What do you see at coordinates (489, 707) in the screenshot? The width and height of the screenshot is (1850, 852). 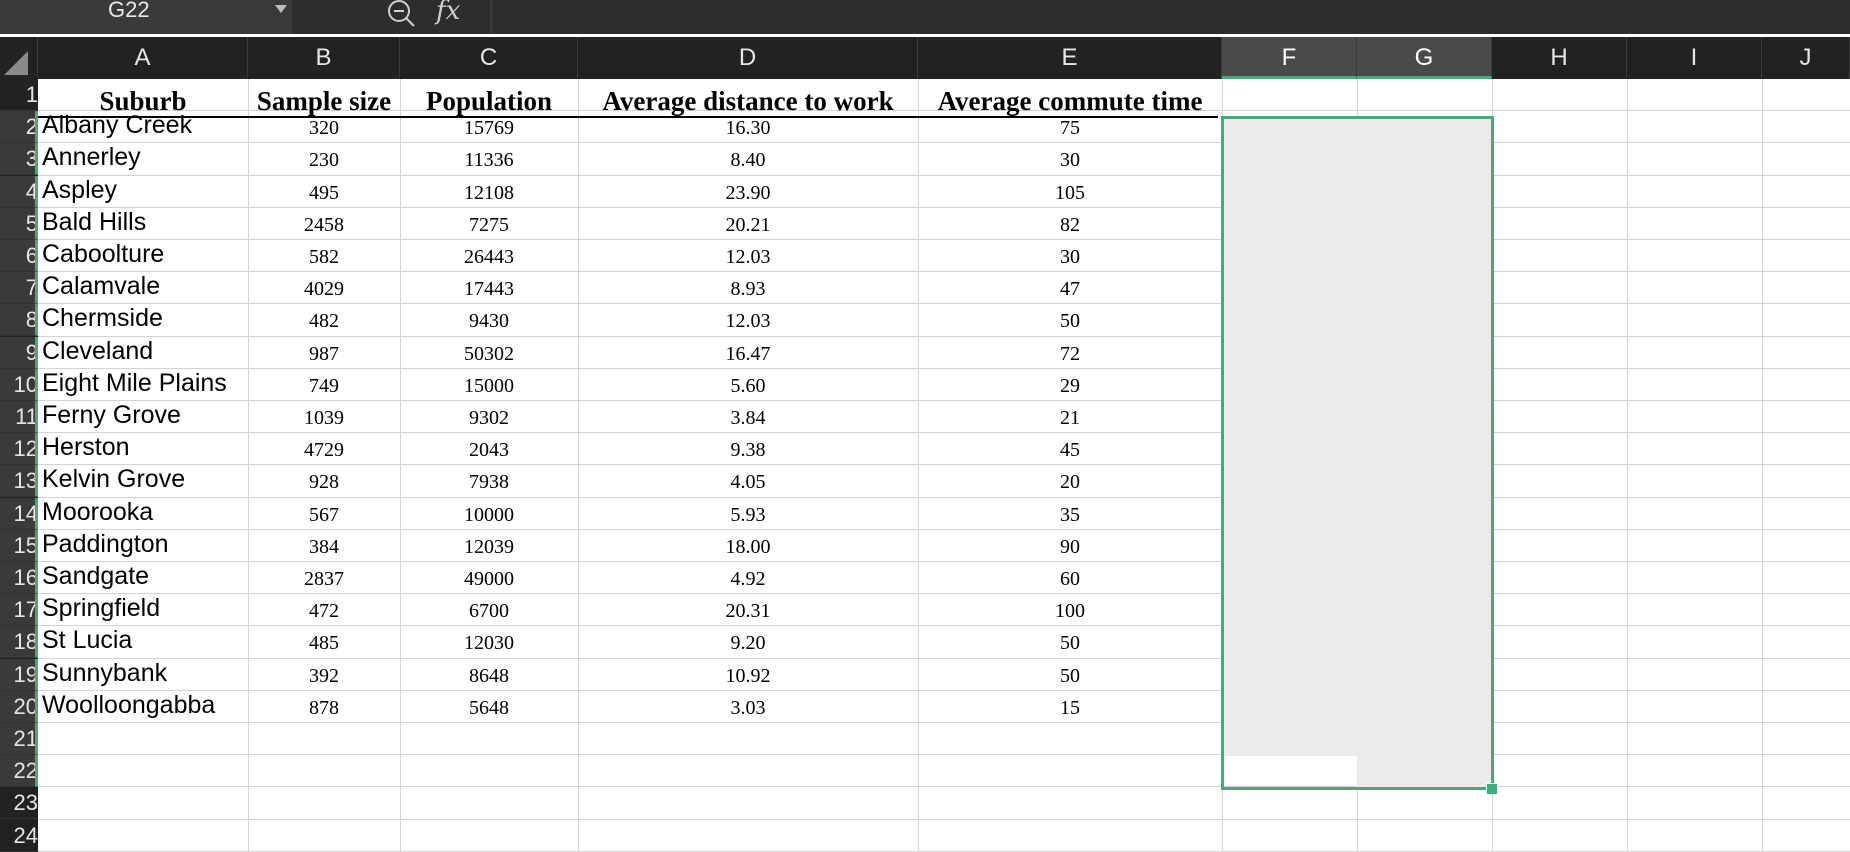 I see `data-cell: 5648` at bounding box center [489, 707].